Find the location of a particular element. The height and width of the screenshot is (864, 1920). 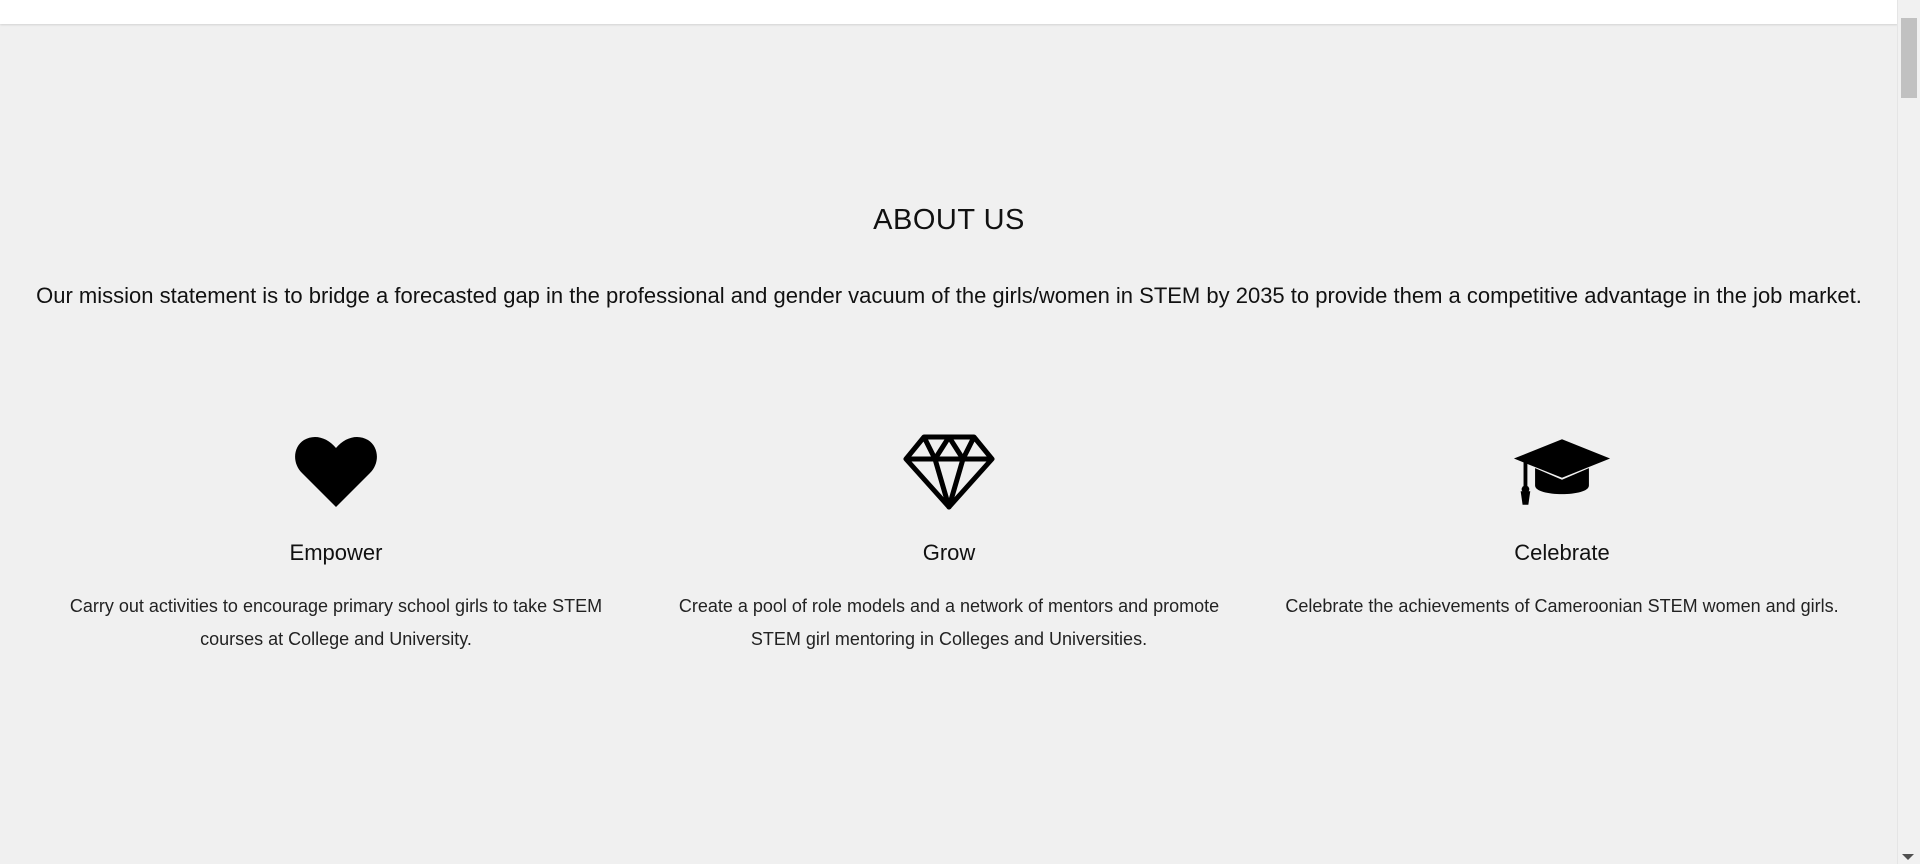

top-navbar is located at coordinates (949, 12).